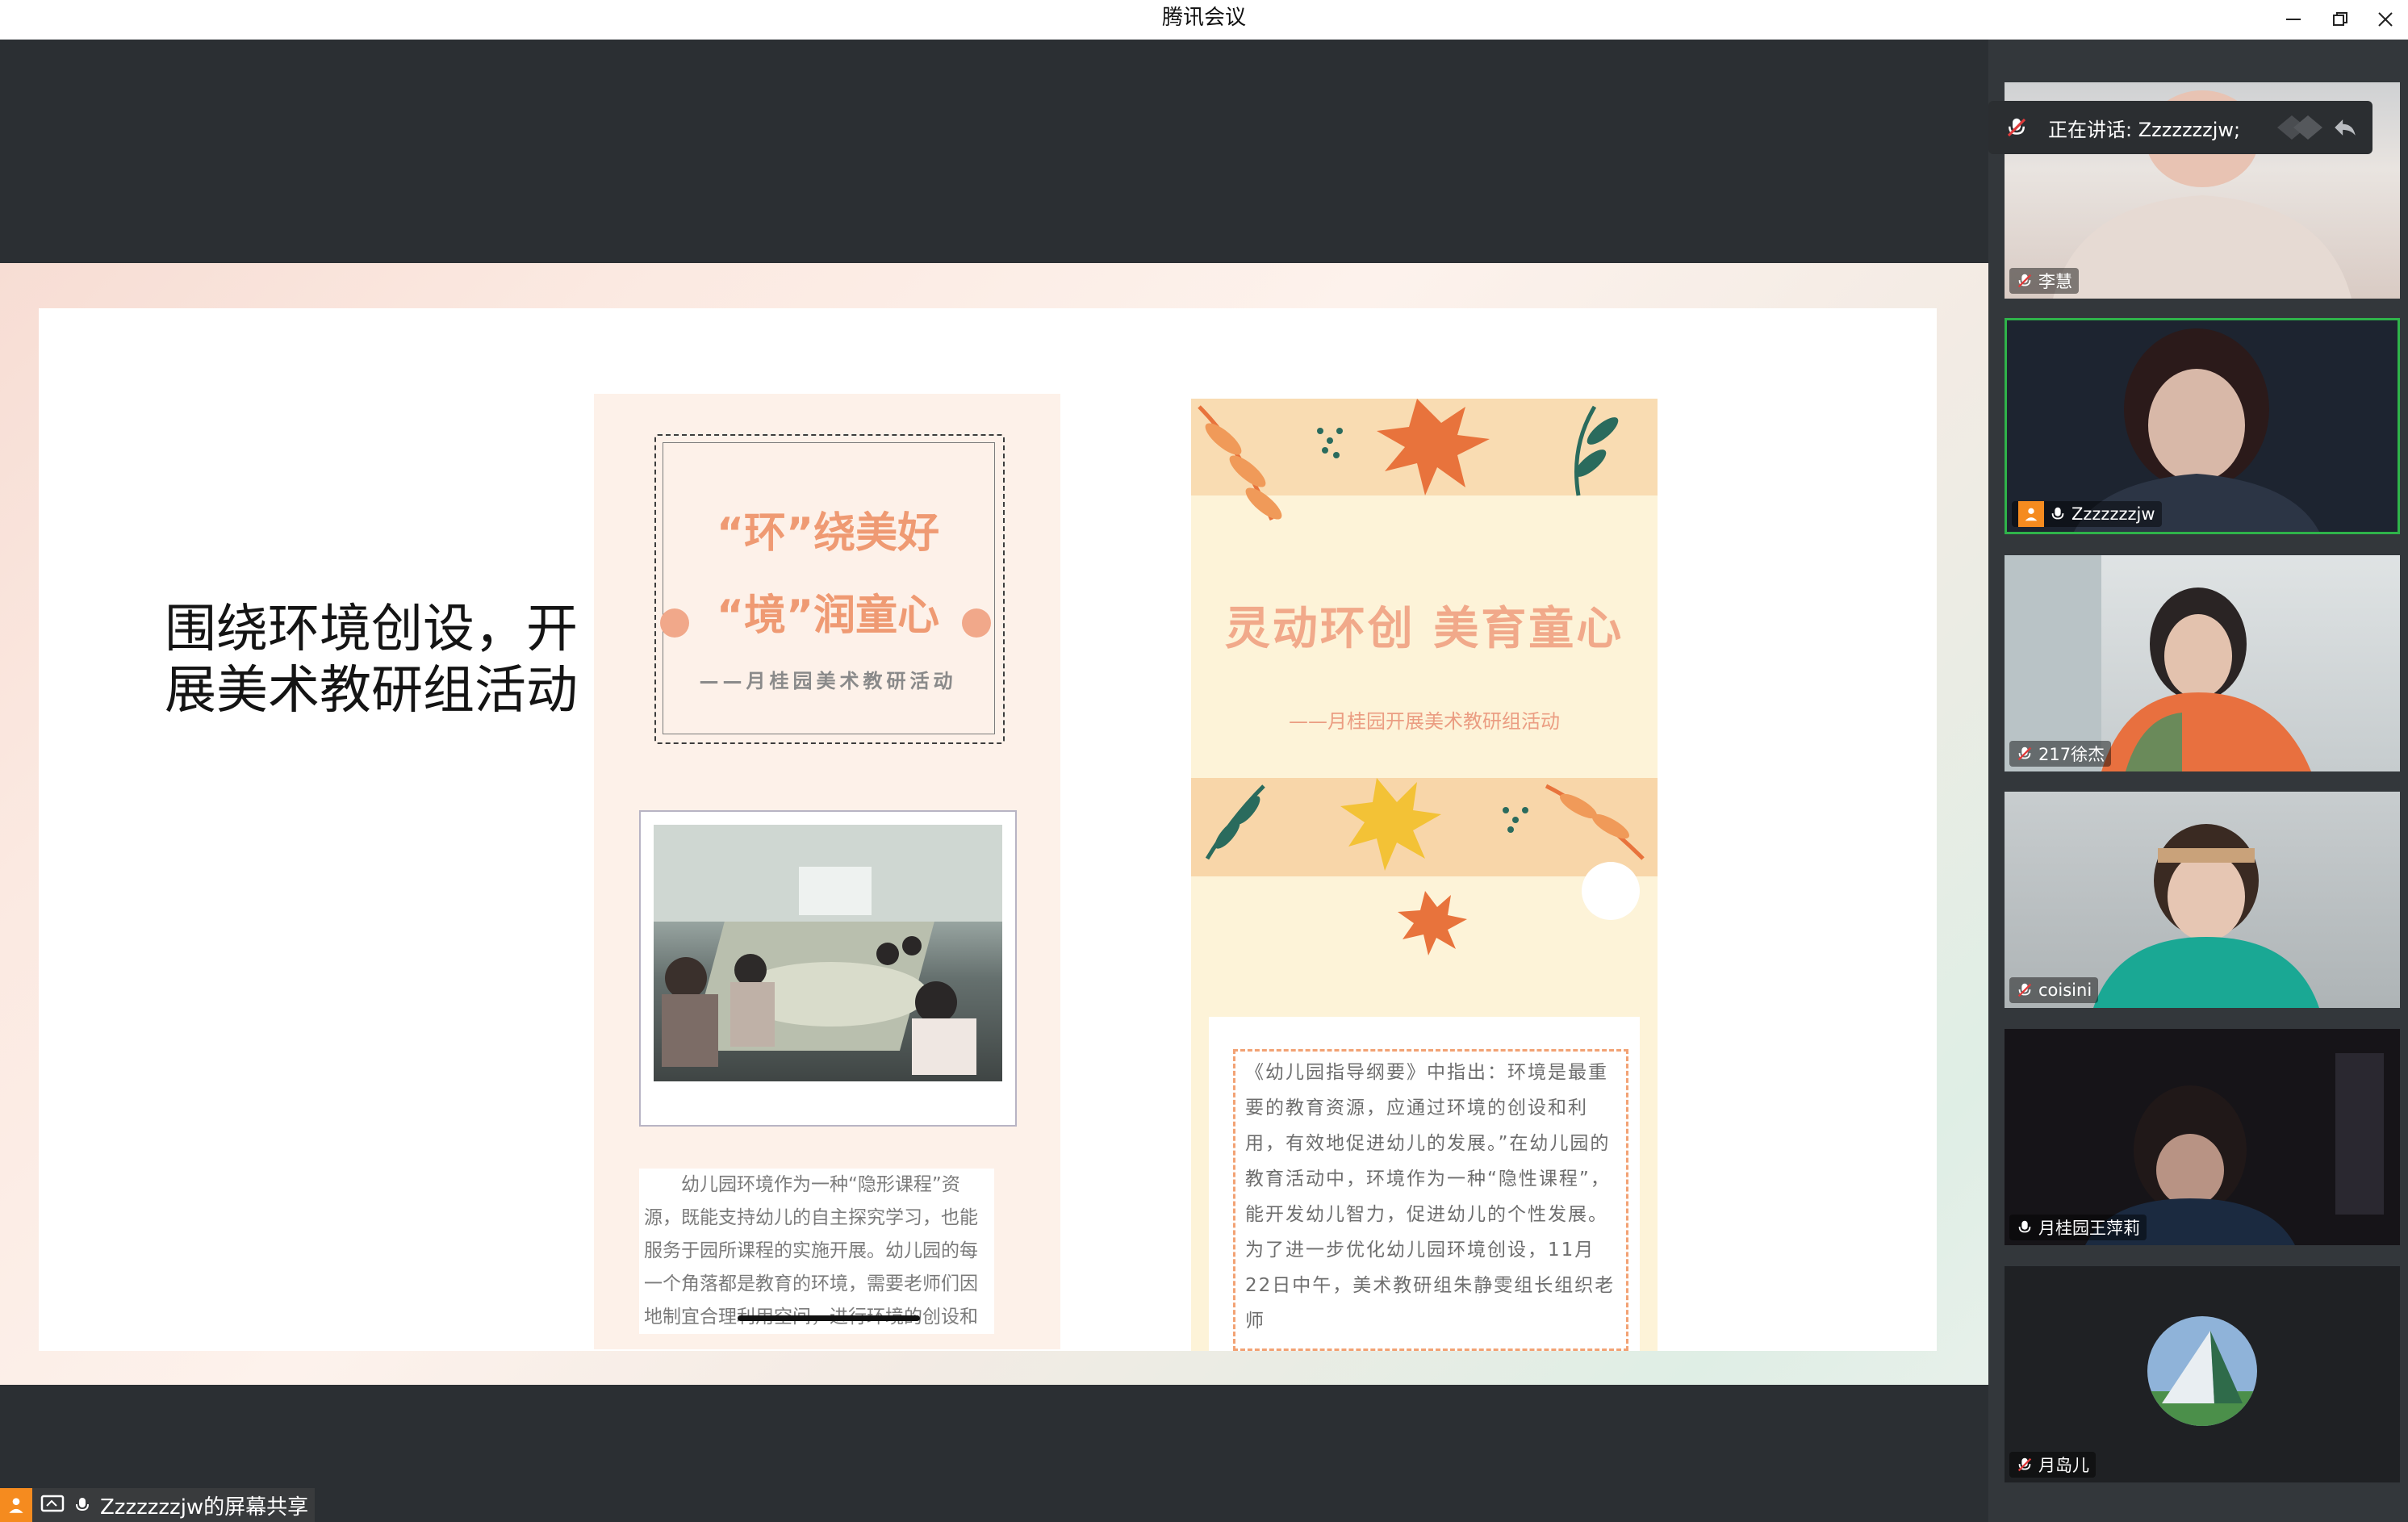  Describe the element at coordinates (2113, 514) in the screenshot. I see `participant-name: Zzzzzzzjw` at that location.